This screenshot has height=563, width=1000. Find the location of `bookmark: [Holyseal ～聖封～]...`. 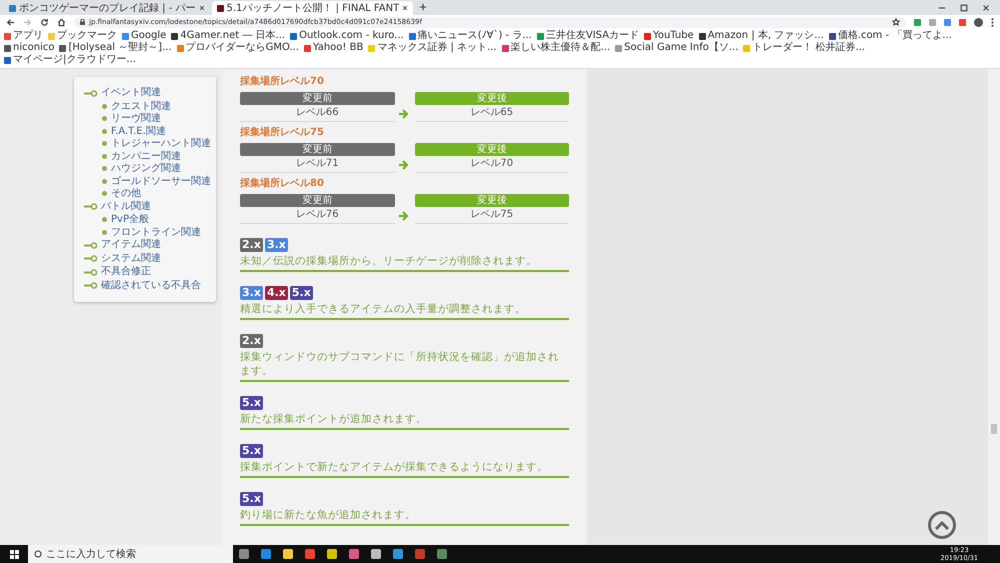

bookmark: [Holyseal ～聖封～]... is located at coordinates (115, 48).